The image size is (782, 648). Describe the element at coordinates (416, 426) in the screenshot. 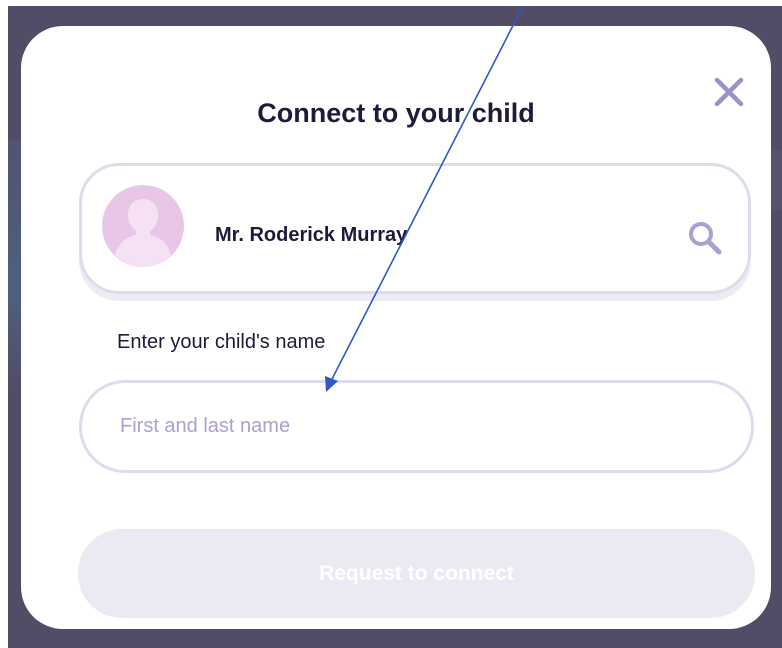

I see `child-name-input` at that location.